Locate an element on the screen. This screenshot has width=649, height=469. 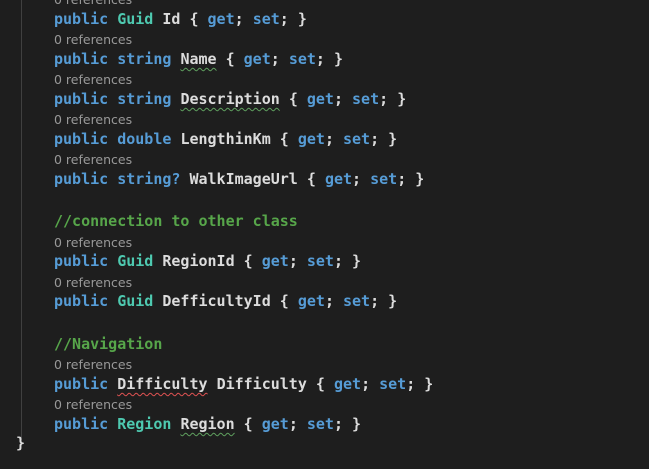
code-line-length: public double LengthinKm { get; set; } is located at coordinates (226, 139).